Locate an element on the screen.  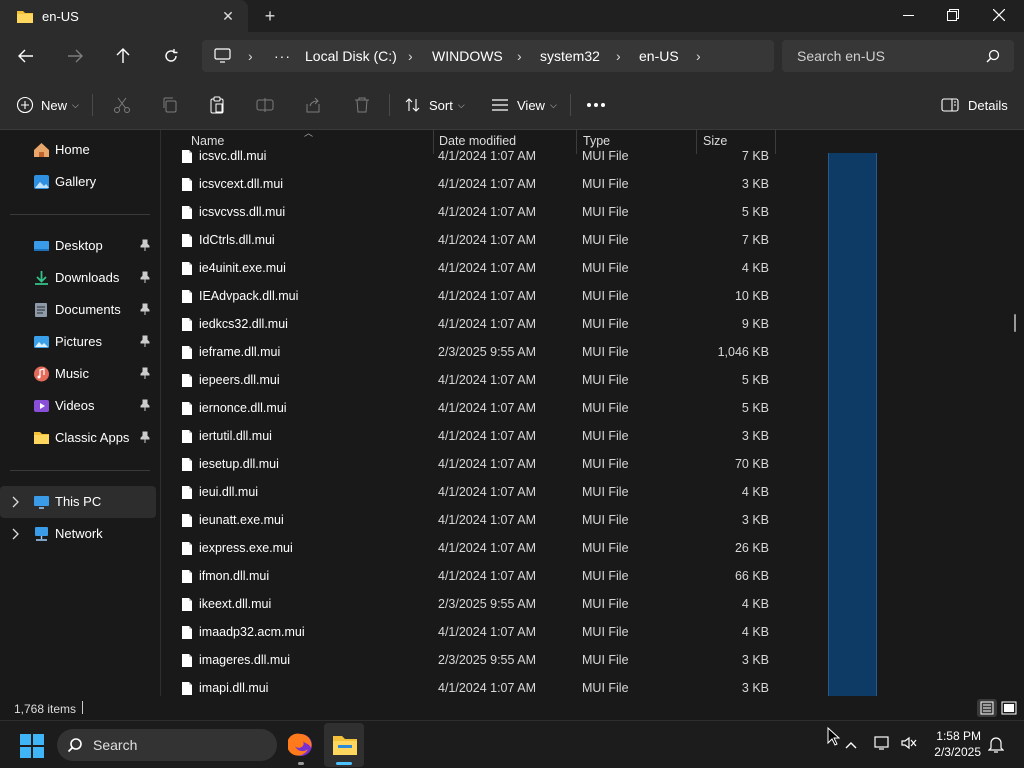
network-status-icon is located at coordinates (883, 744).